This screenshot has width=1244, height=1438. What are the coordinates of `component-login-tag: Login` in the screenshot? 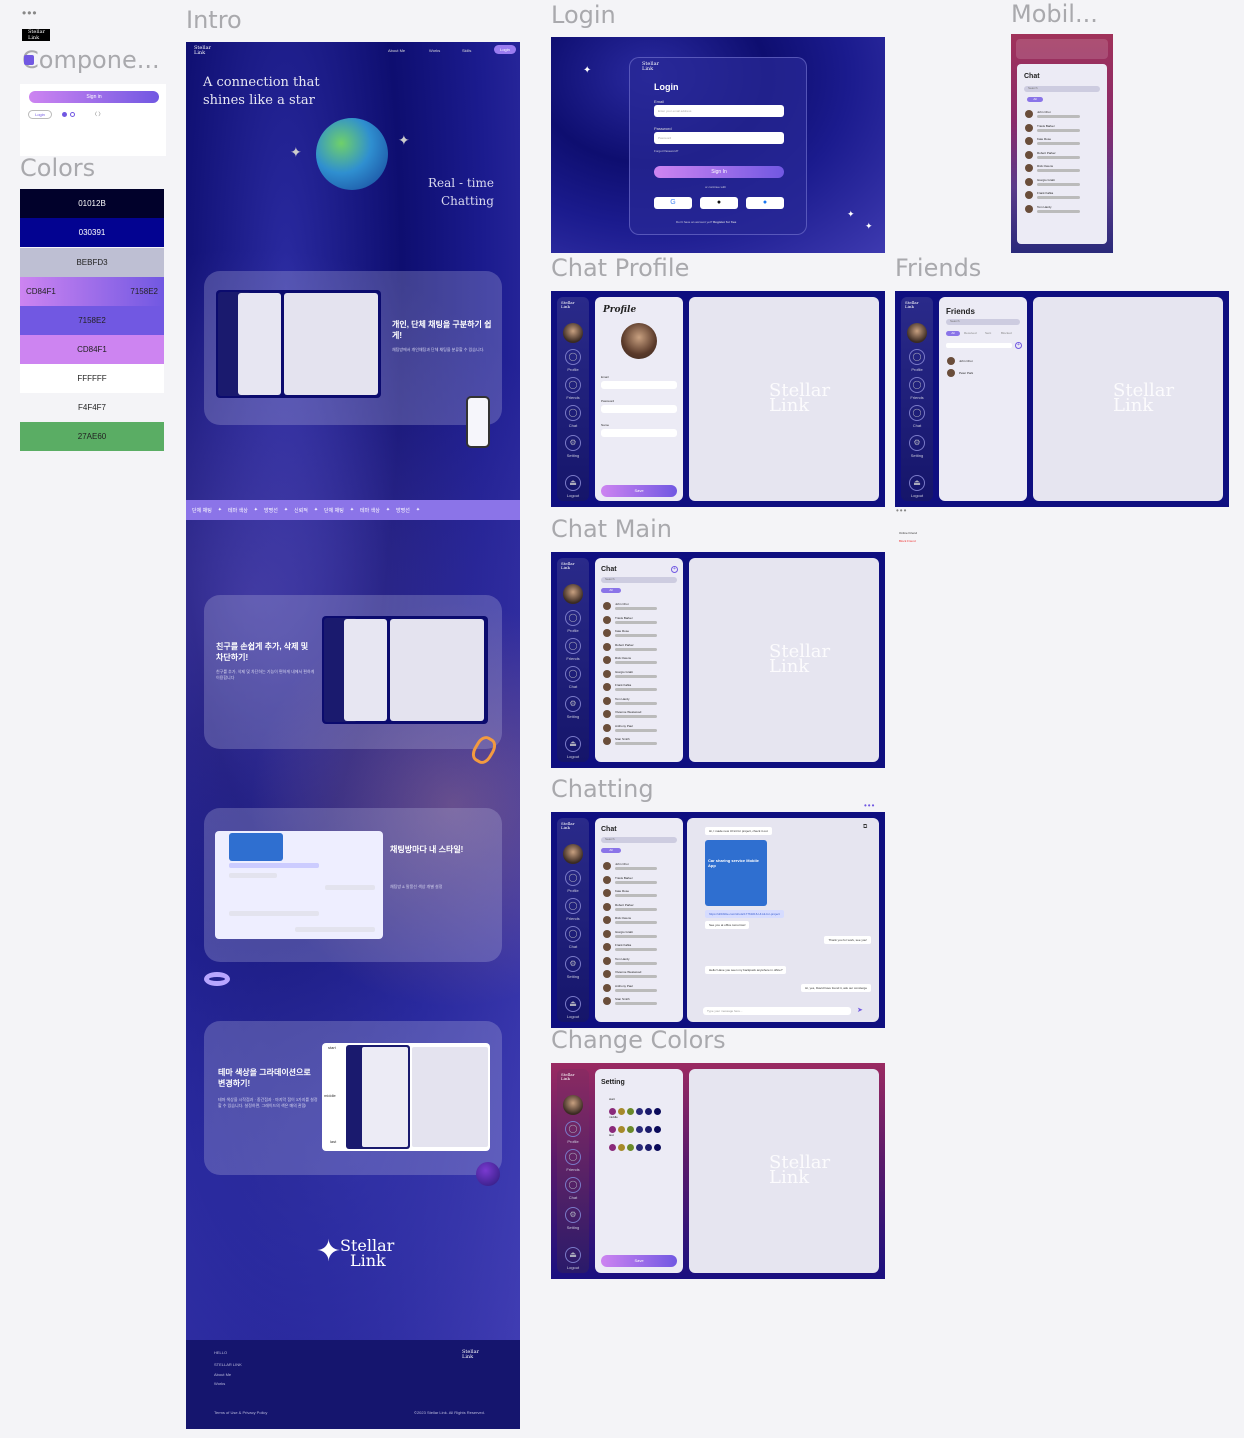 It's located at (40, 114).